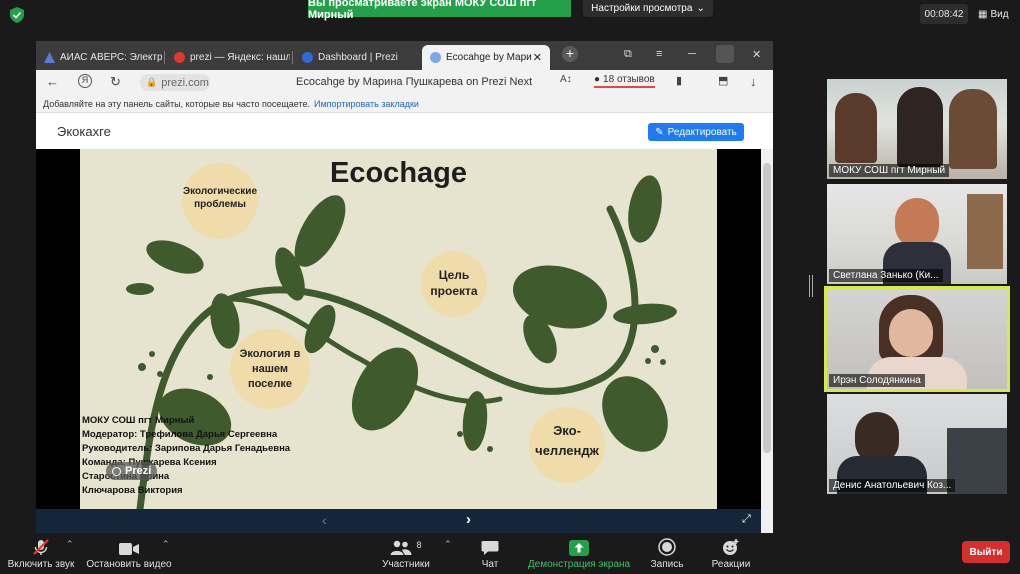 Image resolution: width=1020 pixels, height=574 pixels. Describe the element at coordinates (570, 54) in the screenshot. I see `new-tab-icon: +` at that location.